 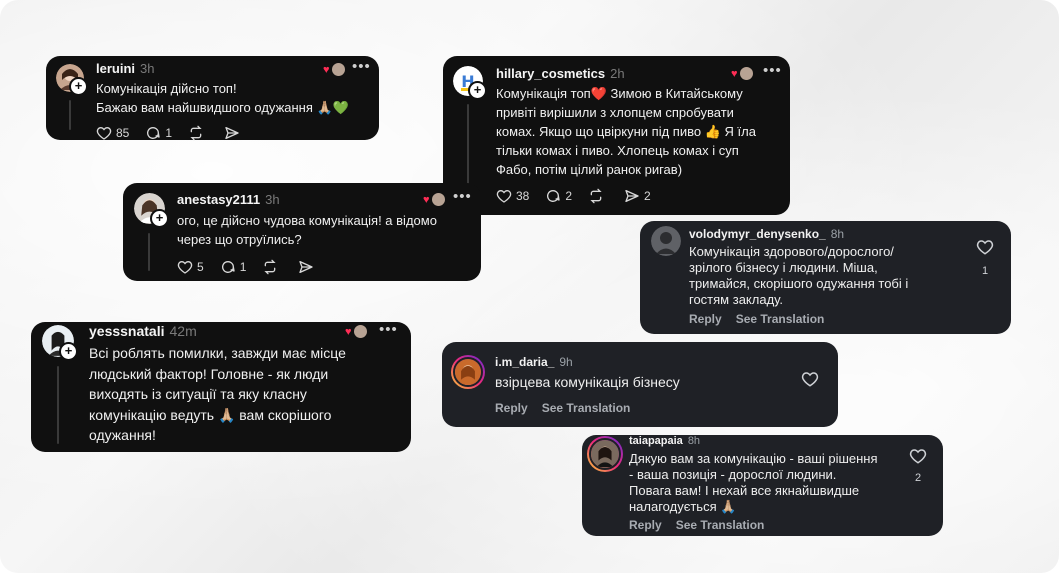 What do you see at coordinates (581, 196) in the screenshot?
I see `action-bar: 38 2 2` at bounding box center [581, 196].